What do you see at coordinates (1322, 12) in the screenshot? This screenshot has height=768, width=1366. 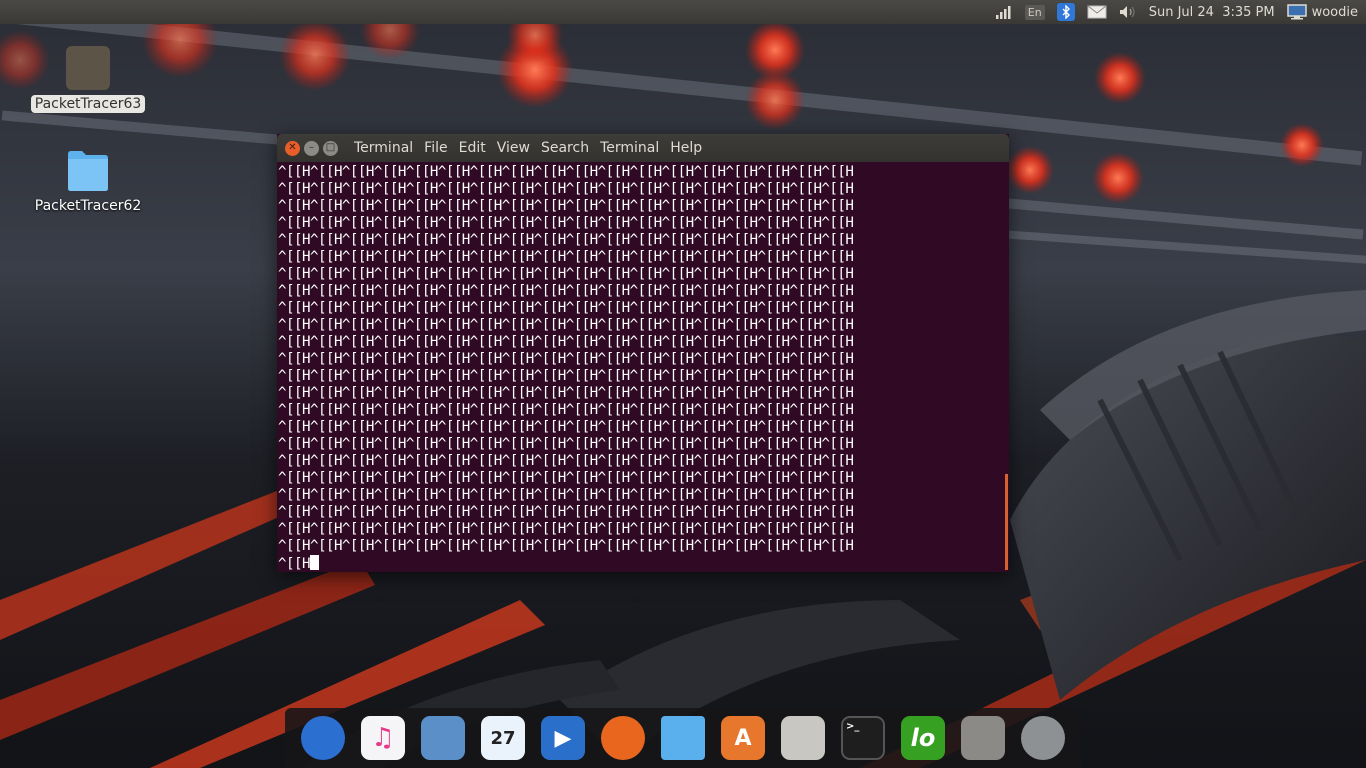 I see `session-menu: woodie` at bounding box center [1322, 12].